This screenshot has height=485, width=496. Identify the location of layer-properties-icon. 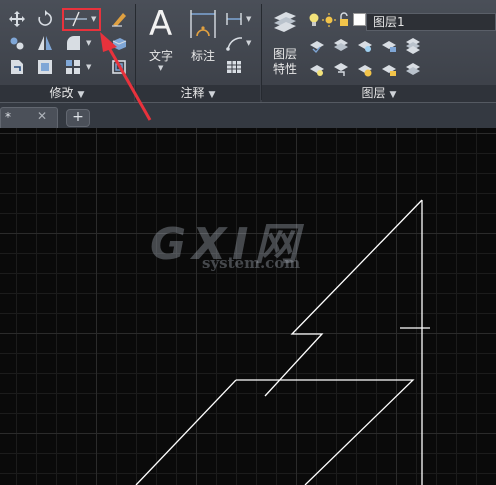
(284, 22).